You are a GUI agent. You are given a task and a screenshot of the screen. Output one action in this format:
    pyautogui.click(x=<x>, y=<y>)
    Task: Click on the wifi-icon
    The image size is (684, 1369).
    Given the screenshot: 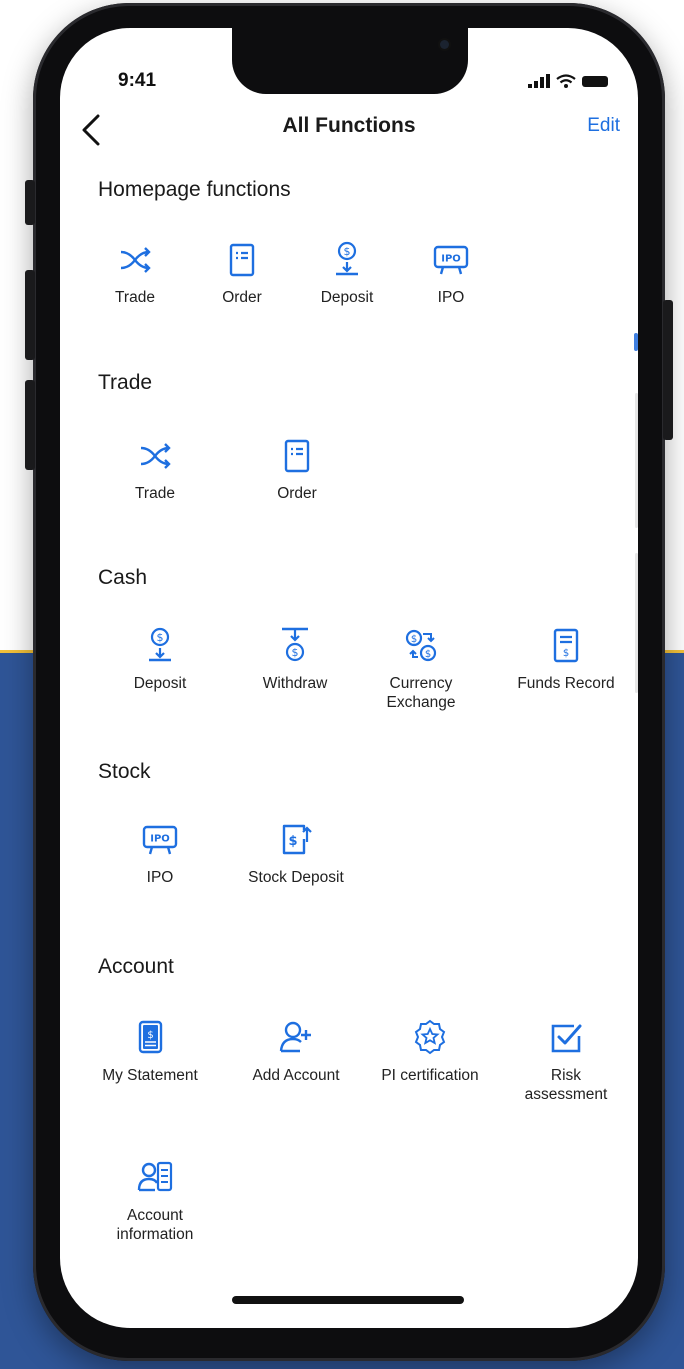 What is the action you would take?
    pyautogui.click(x=566, y=81)
    